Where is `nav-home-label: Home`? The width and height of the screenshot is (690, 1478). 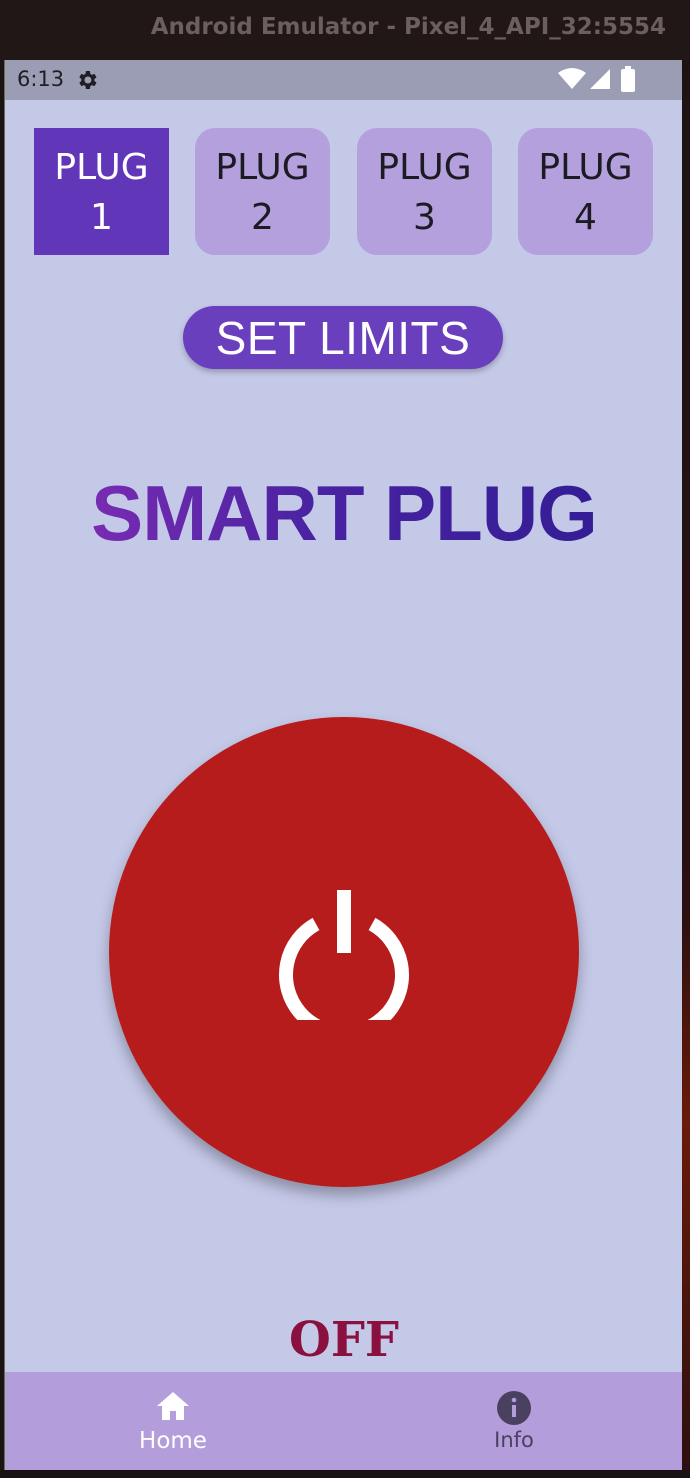 nav-home-label: Home is located at coordinates (173, 1441).